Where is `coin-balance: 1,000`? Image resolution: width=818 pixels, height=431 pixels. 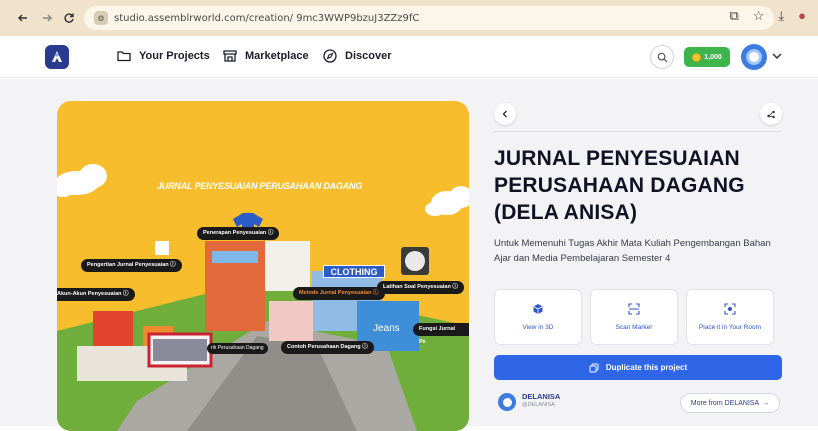 coin-balance: 1,000 is located at coordinates (707, 57).